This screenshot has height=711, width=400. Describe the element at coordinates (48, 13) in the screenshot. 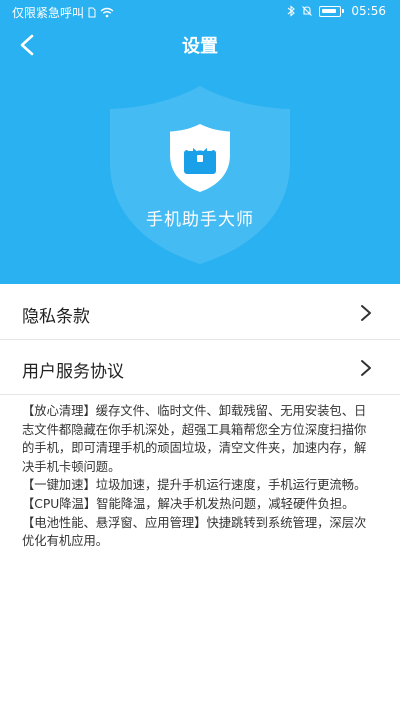

I see `carrier-text: 仅限紧急呼叫` at that location.